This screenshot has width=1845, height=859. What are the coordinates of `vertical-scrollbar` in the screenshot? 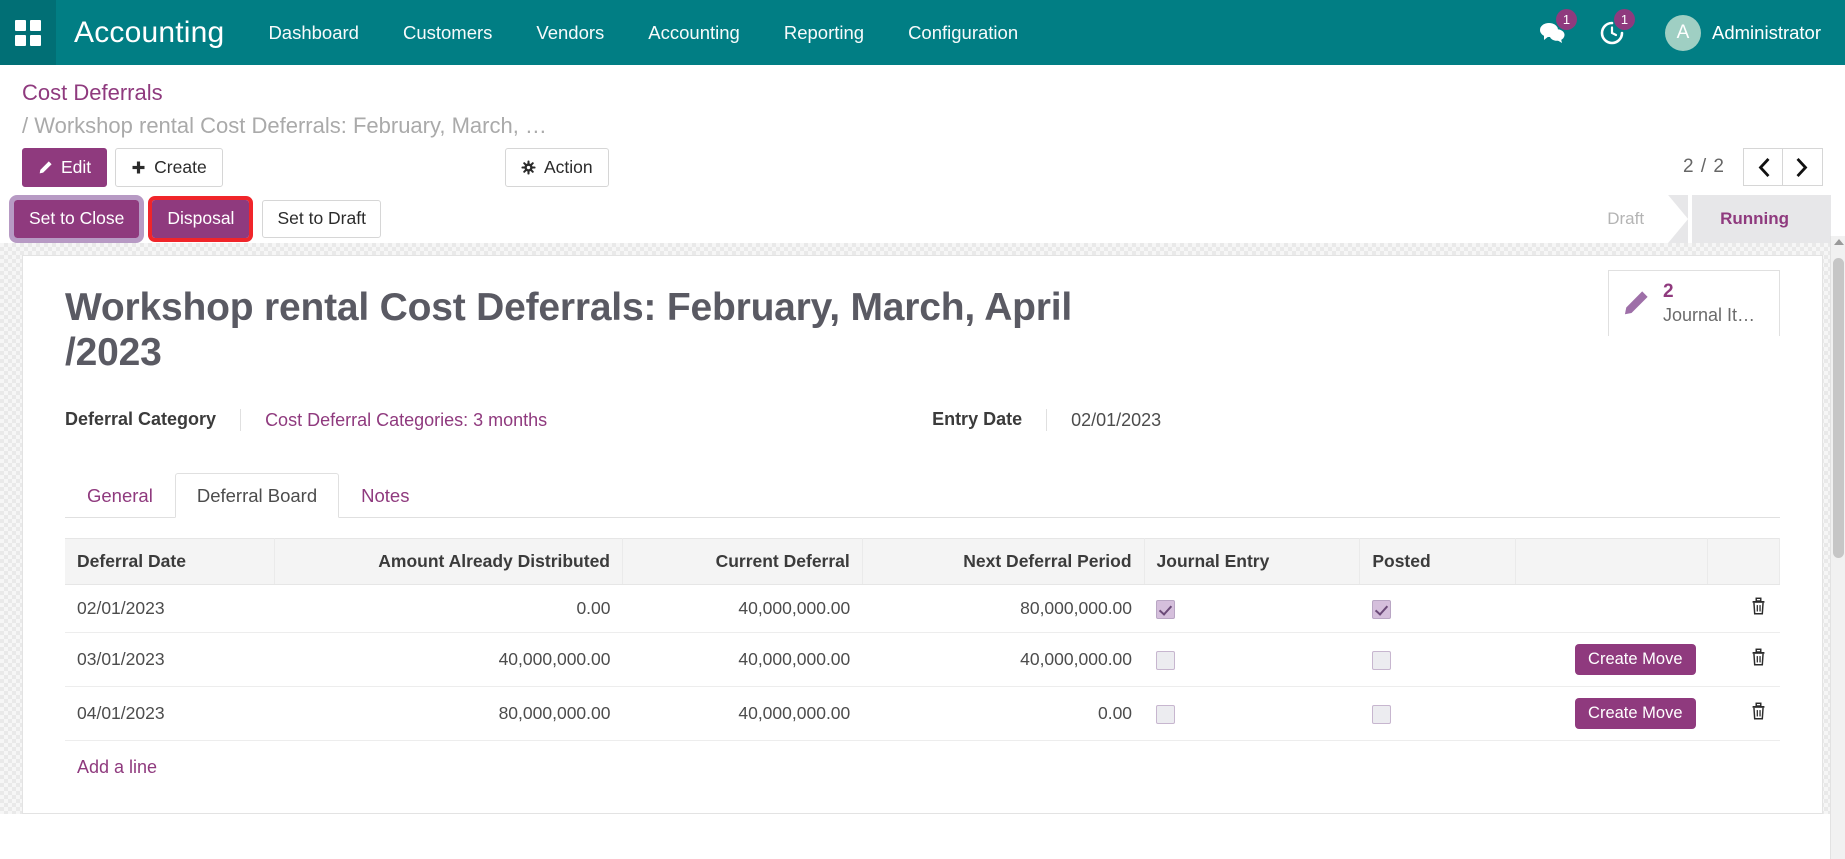 It's located at (1837, 547).